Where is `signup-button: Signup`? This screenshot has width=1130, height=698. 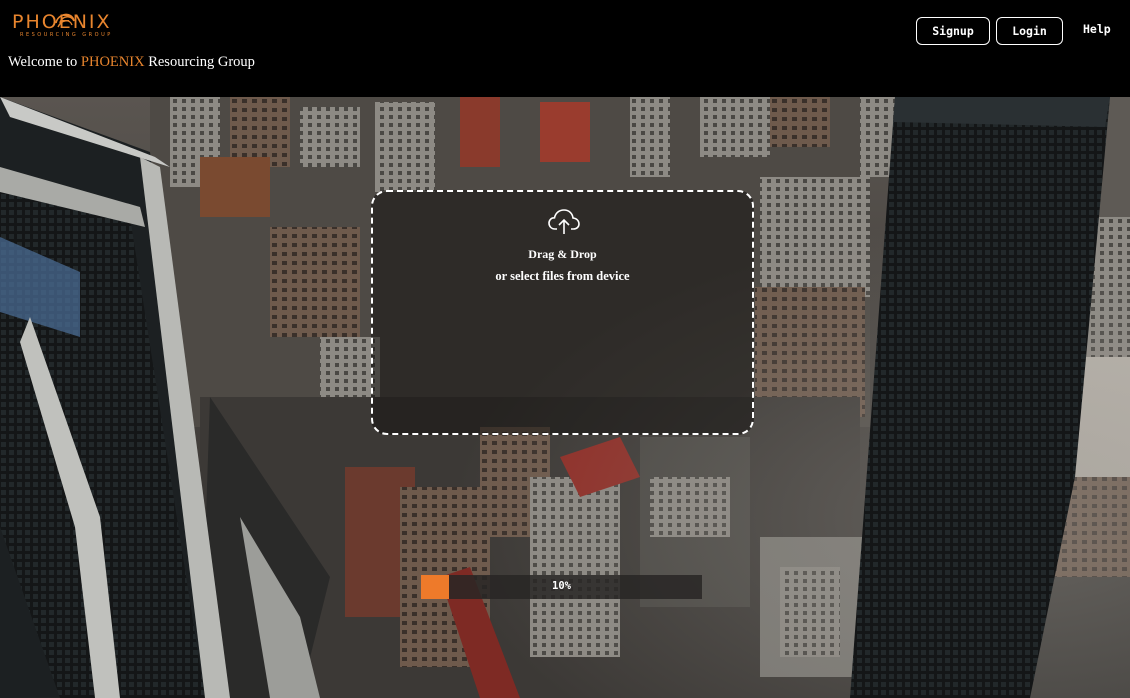 signup-button: Signup is located at coordinates (953, 31).